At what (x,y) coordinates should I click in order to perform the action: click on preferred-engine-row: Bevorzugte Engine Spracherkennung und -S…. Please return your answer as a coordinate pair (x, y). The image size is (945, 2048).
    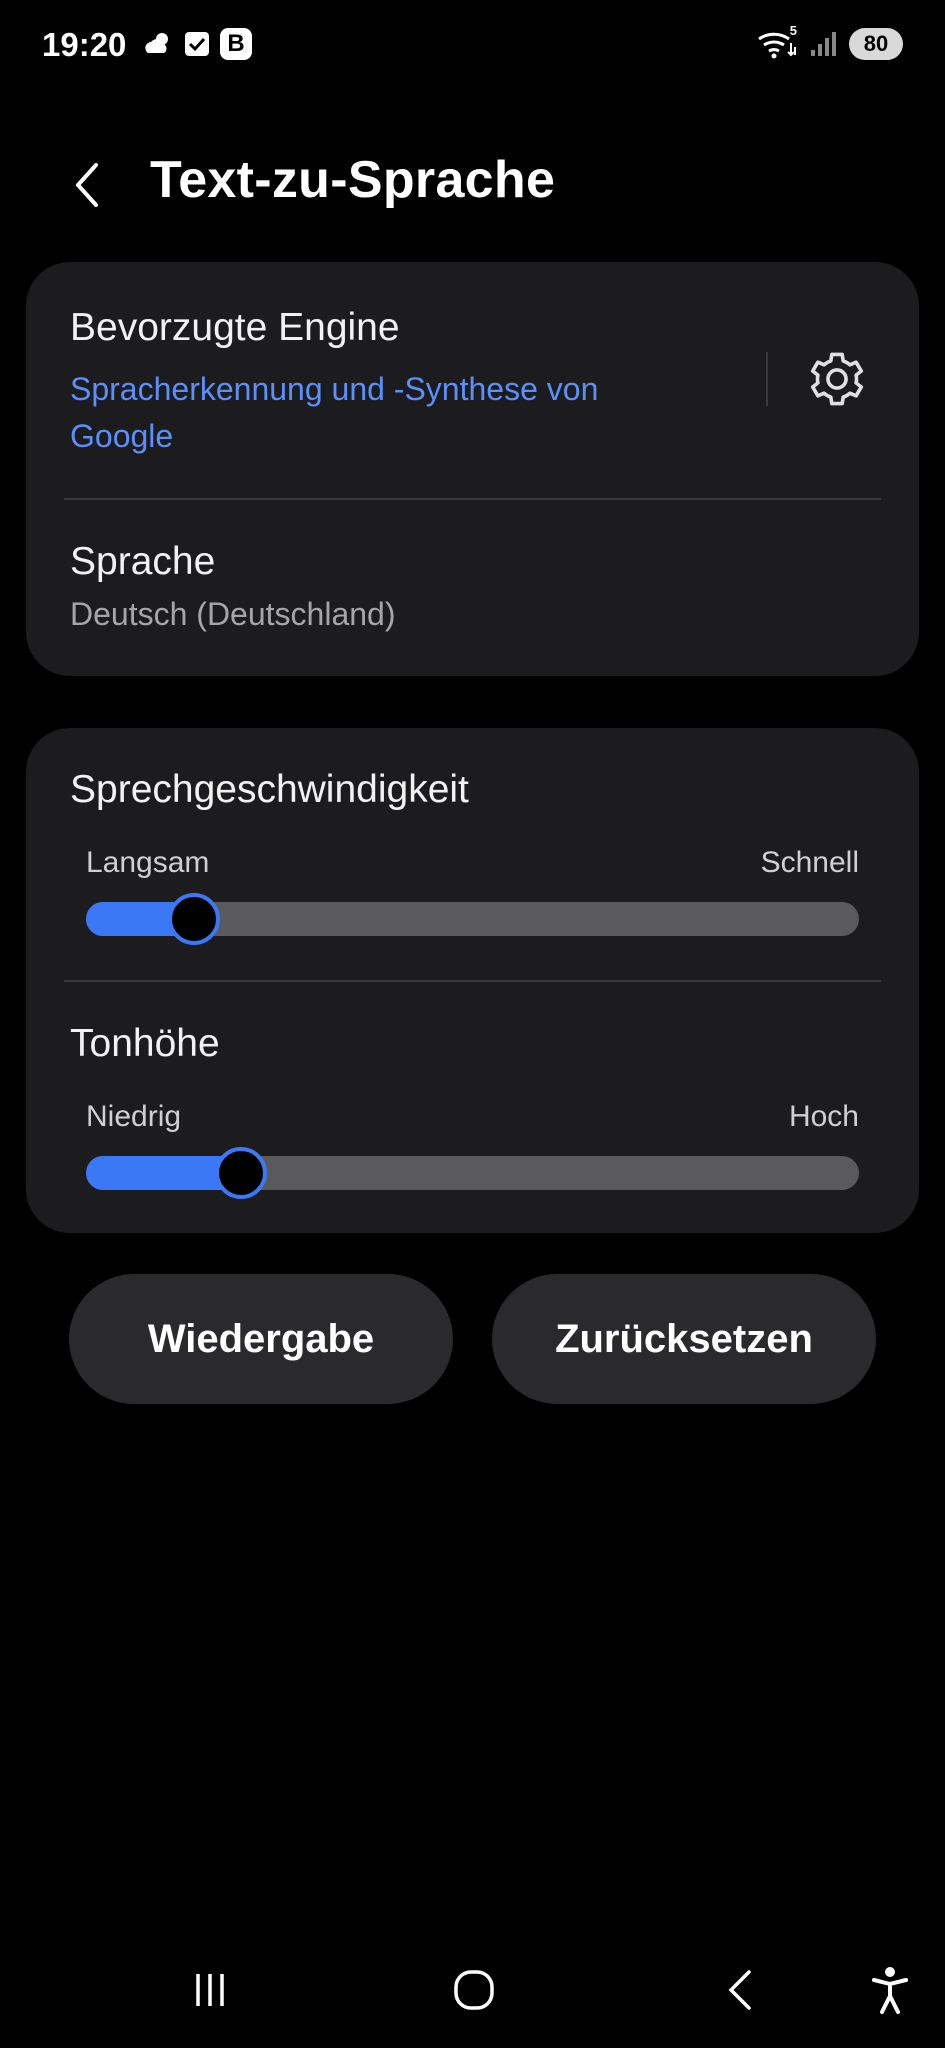
    Looking at the image, I should click on (376, 380).